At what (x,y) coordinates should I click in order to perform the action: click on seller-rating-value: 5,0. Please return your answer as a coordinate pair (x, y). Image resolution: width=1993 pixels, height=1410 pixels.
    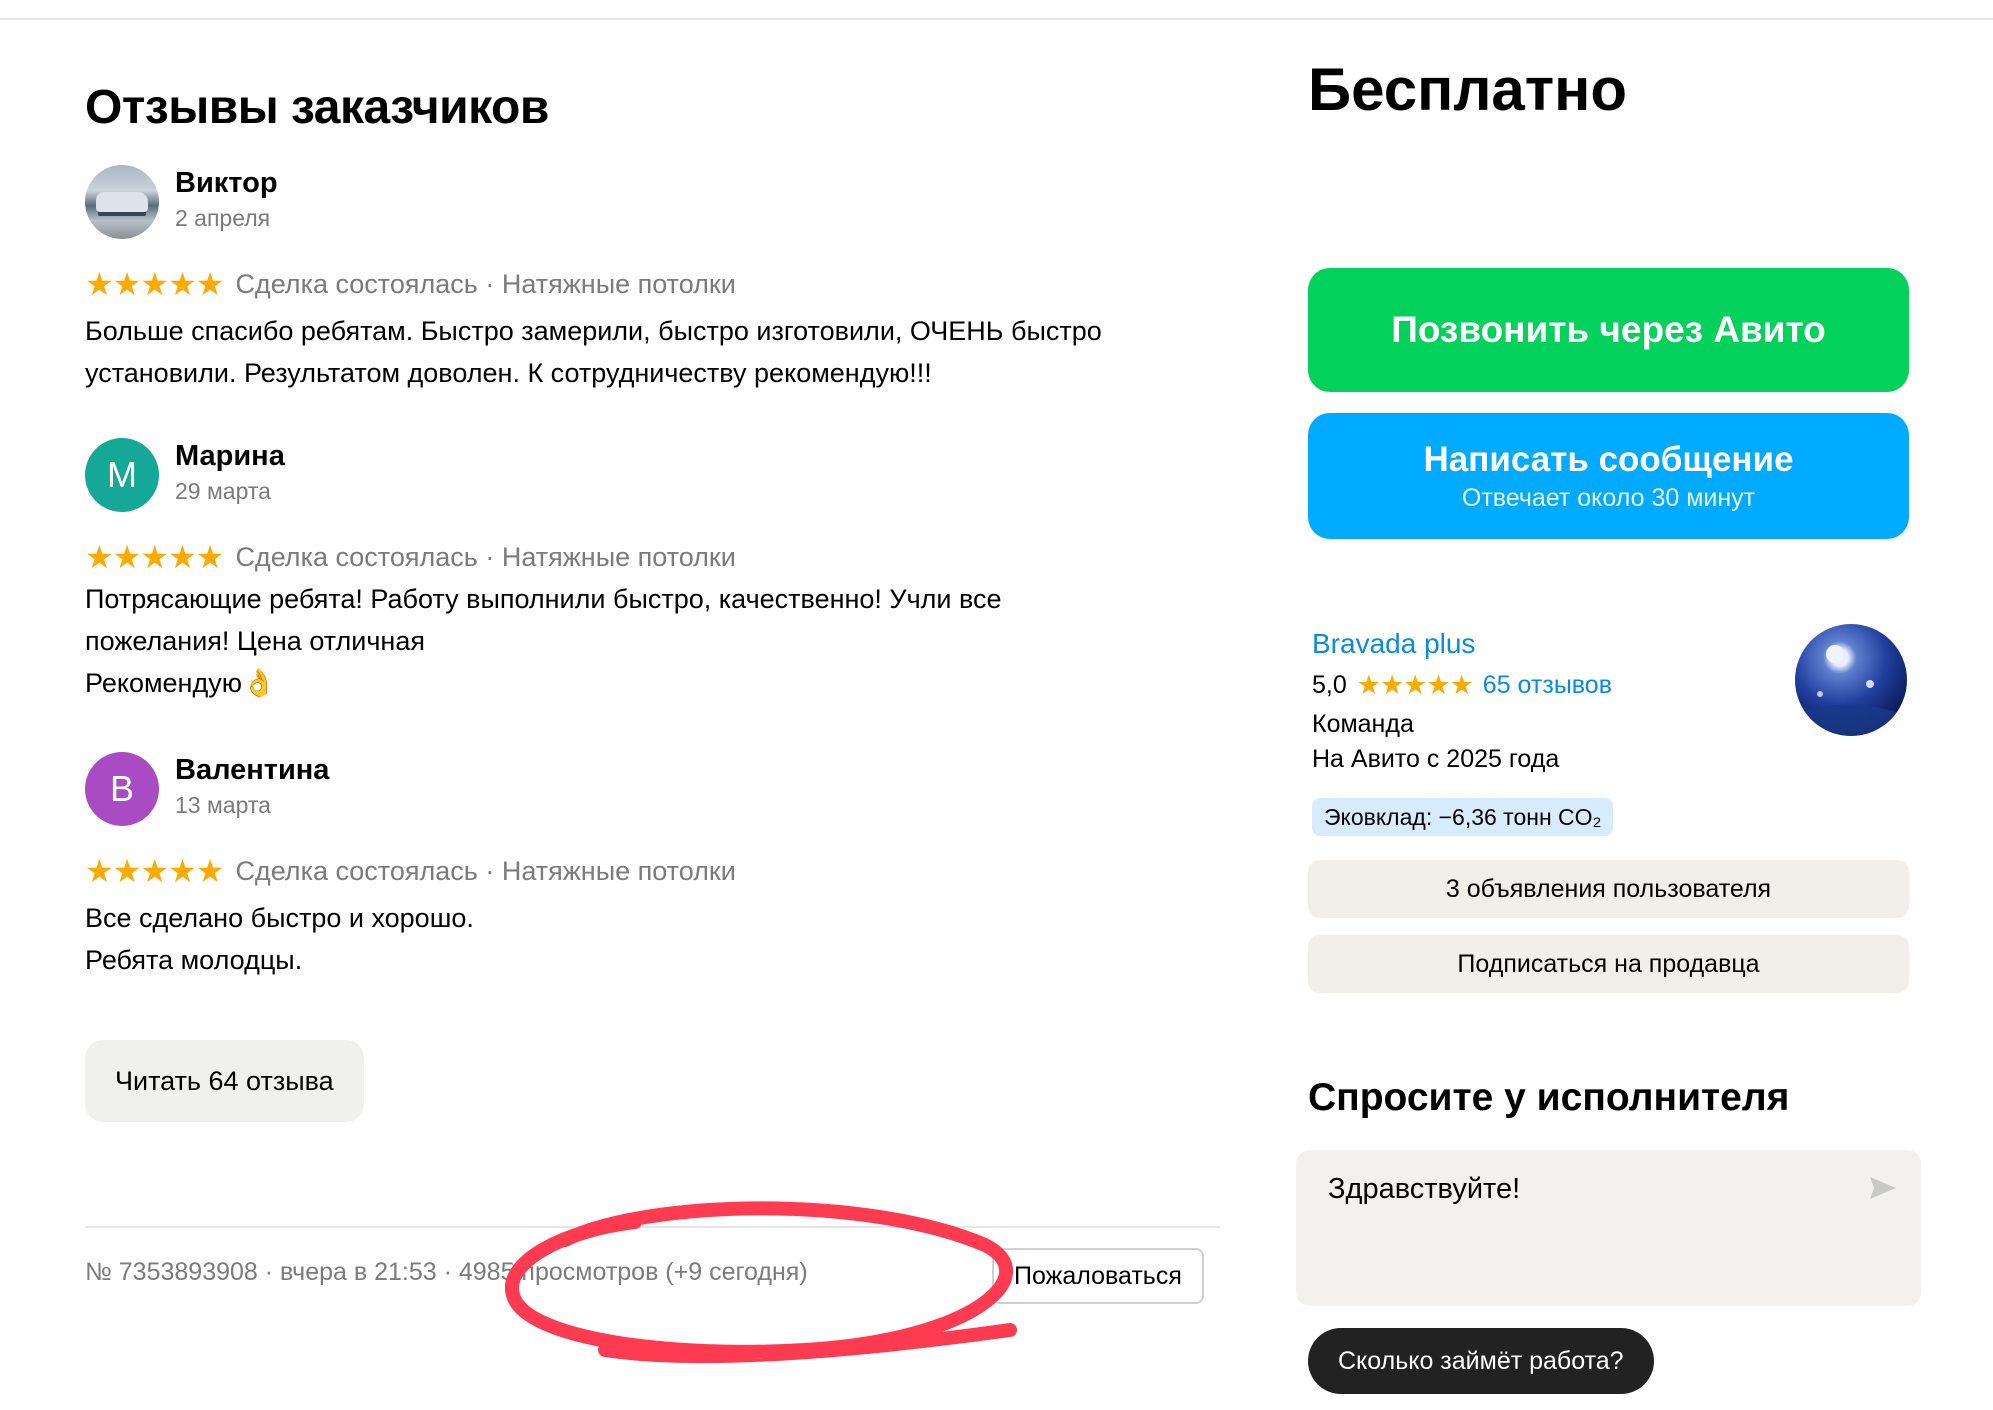
    Looking at the image, I should click on (1329, 685).